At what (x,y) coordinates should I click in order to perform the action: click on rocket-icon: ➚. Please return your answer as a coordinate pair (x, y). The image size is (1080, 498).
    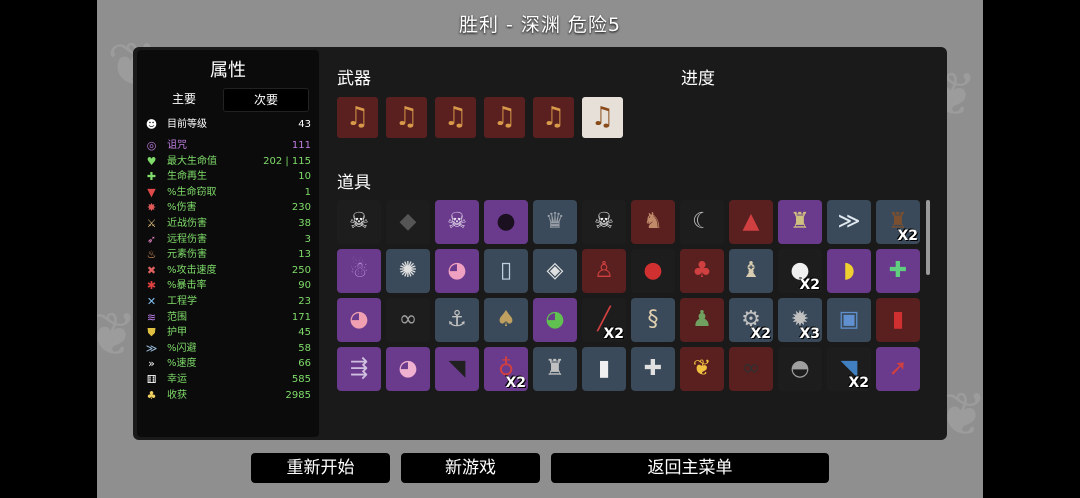
    Looking at the image, I should click on (898, 368).